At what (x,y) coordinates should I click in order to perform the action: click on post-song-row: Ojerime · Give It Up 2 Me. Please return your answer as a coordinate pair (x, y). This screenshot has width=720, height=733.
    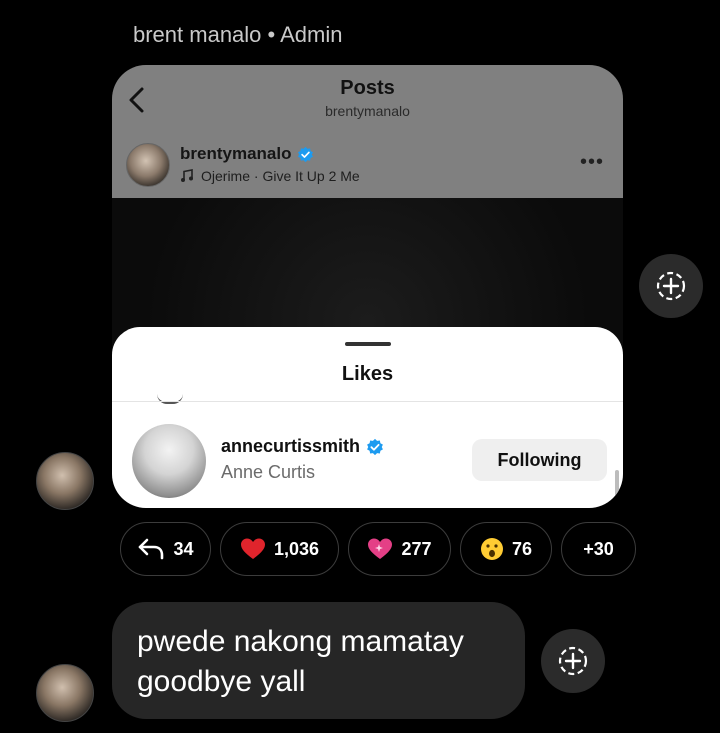
    Looking at the image, I should click on (270, 176).